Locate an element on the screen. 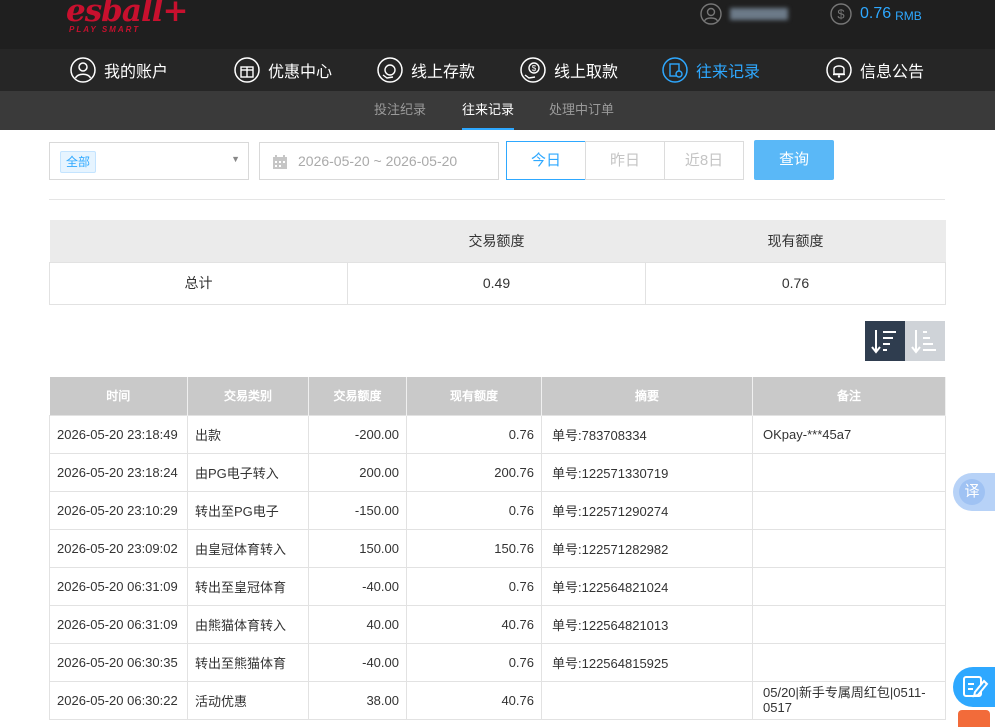  gift-icon is located at coordinates (247, 70).